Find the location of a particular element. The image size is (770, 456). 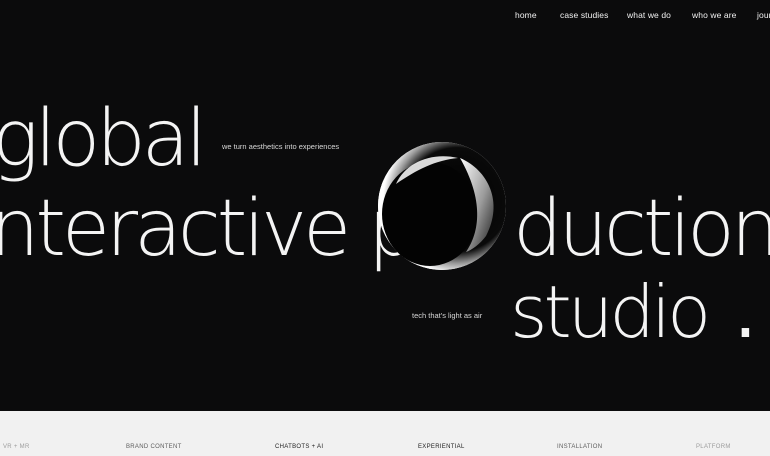

category-brand-content: BRAND CONTENT is located at coordinates (154, 447).